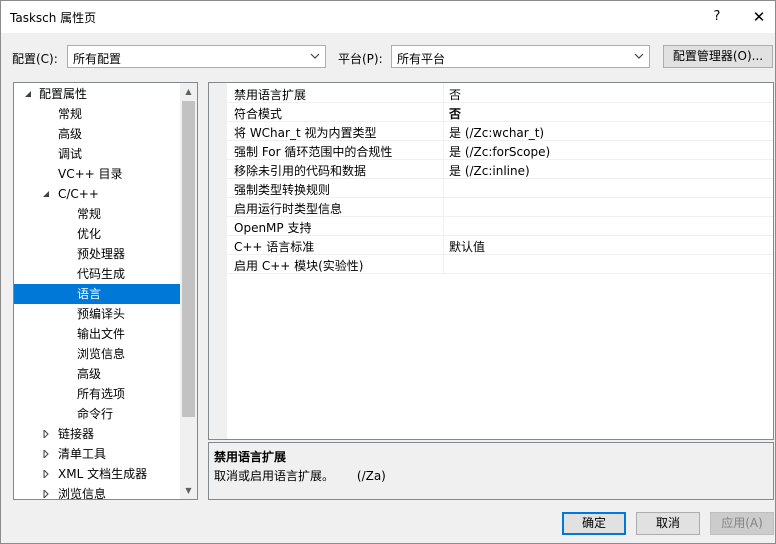 The width and height of the screenshot is (776, 544). I want to click on window-title: Tasksch 属性页, so click(53, 18).